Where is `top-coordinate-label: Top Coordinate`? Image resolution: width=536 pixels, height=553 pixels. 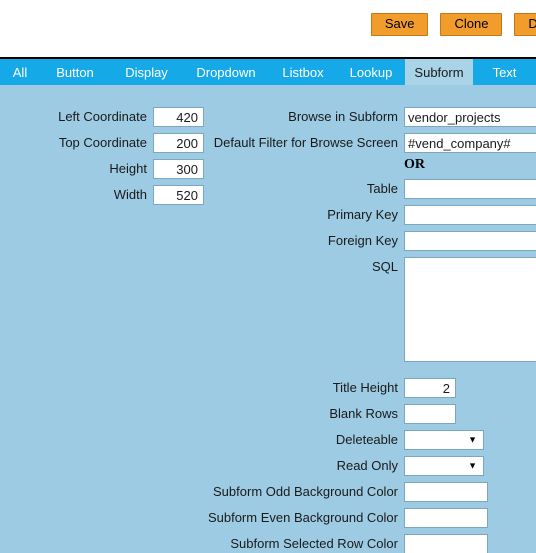 top-coordinate-label: Top Coordinate is located at coordinates (102, 142).